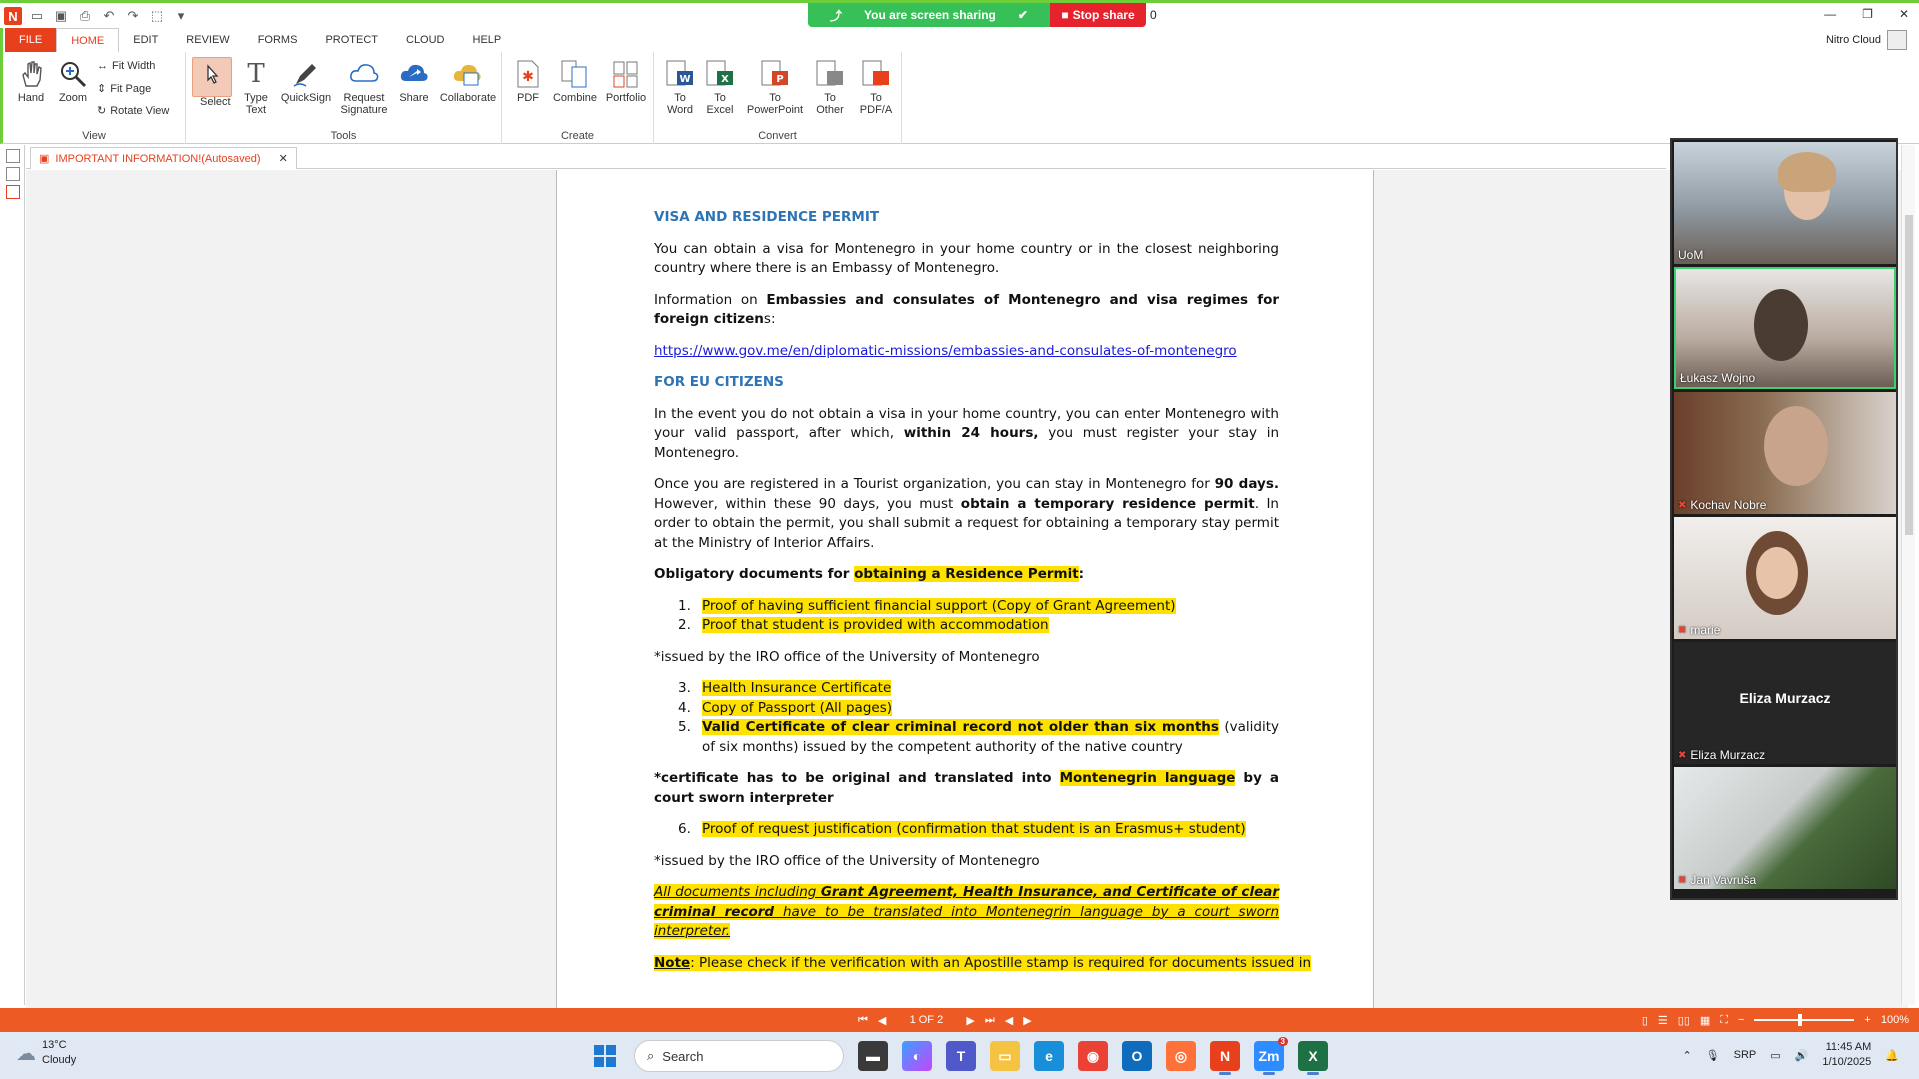 The image size is (1919, 1079). Describe the element at coordinates (215, 102) in the screenshot. I see `select-label: Select` at that location.